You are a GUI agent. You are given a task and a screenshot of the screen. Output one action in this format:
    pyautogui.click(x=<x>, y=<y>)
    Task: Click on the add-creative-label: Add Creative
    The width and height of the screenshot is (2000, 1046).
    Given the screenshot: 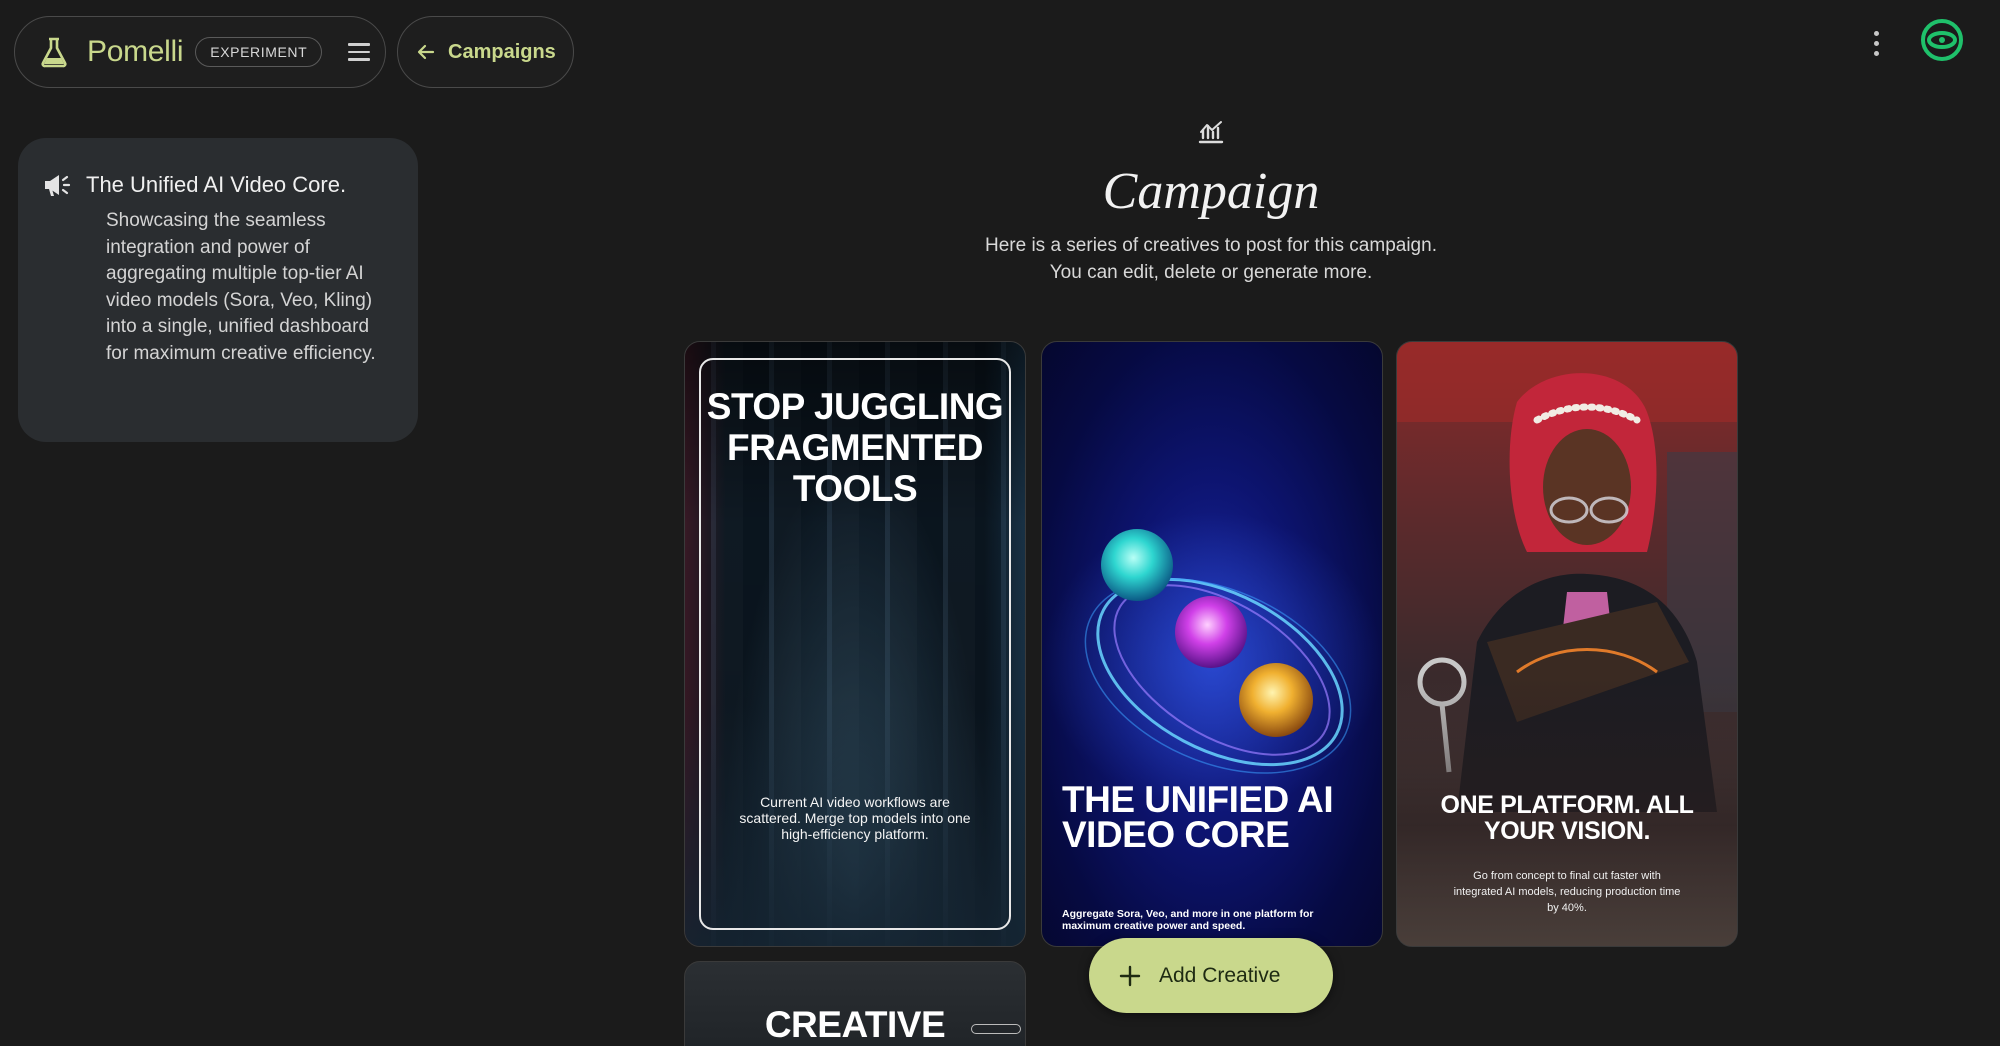 What is the action you would take?
    pyautogui.click(x=1220, y=975)
    